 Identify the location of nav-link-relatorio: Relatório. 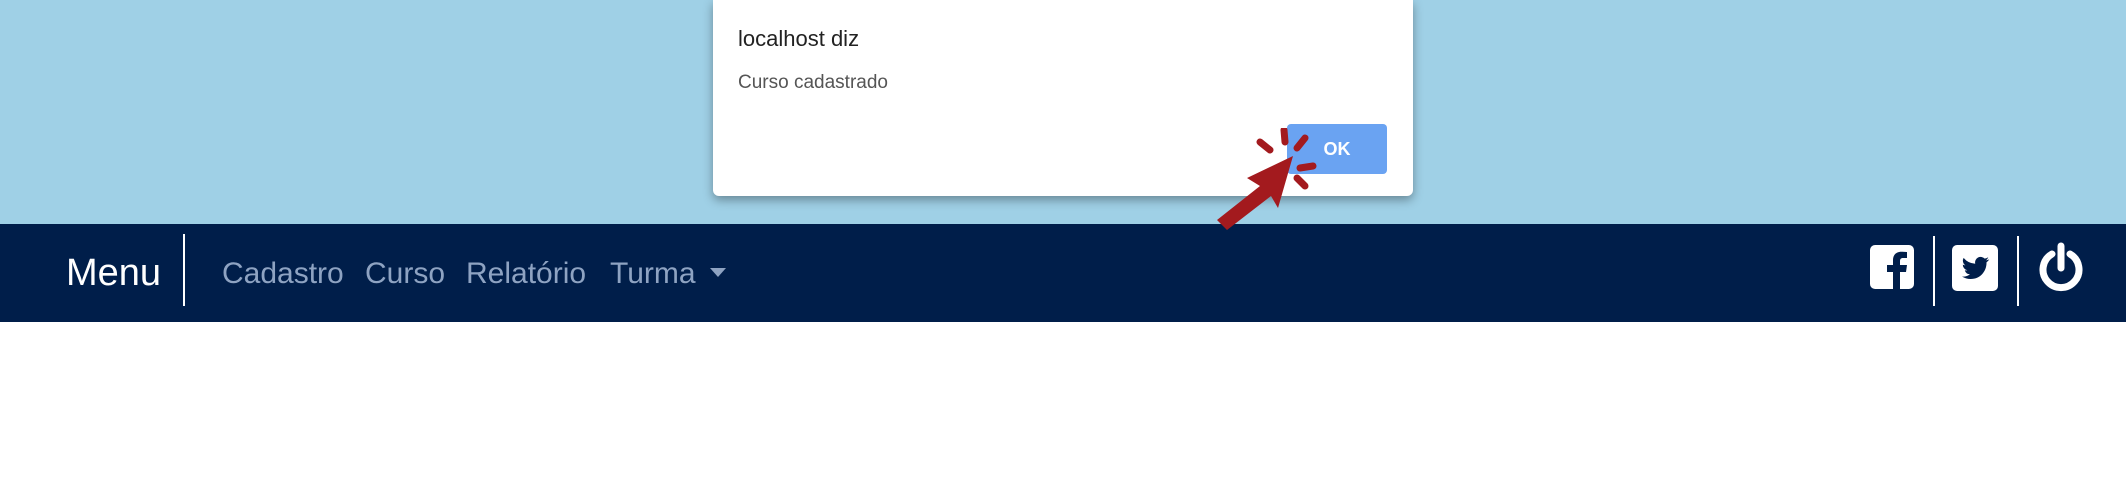
(526, 274).